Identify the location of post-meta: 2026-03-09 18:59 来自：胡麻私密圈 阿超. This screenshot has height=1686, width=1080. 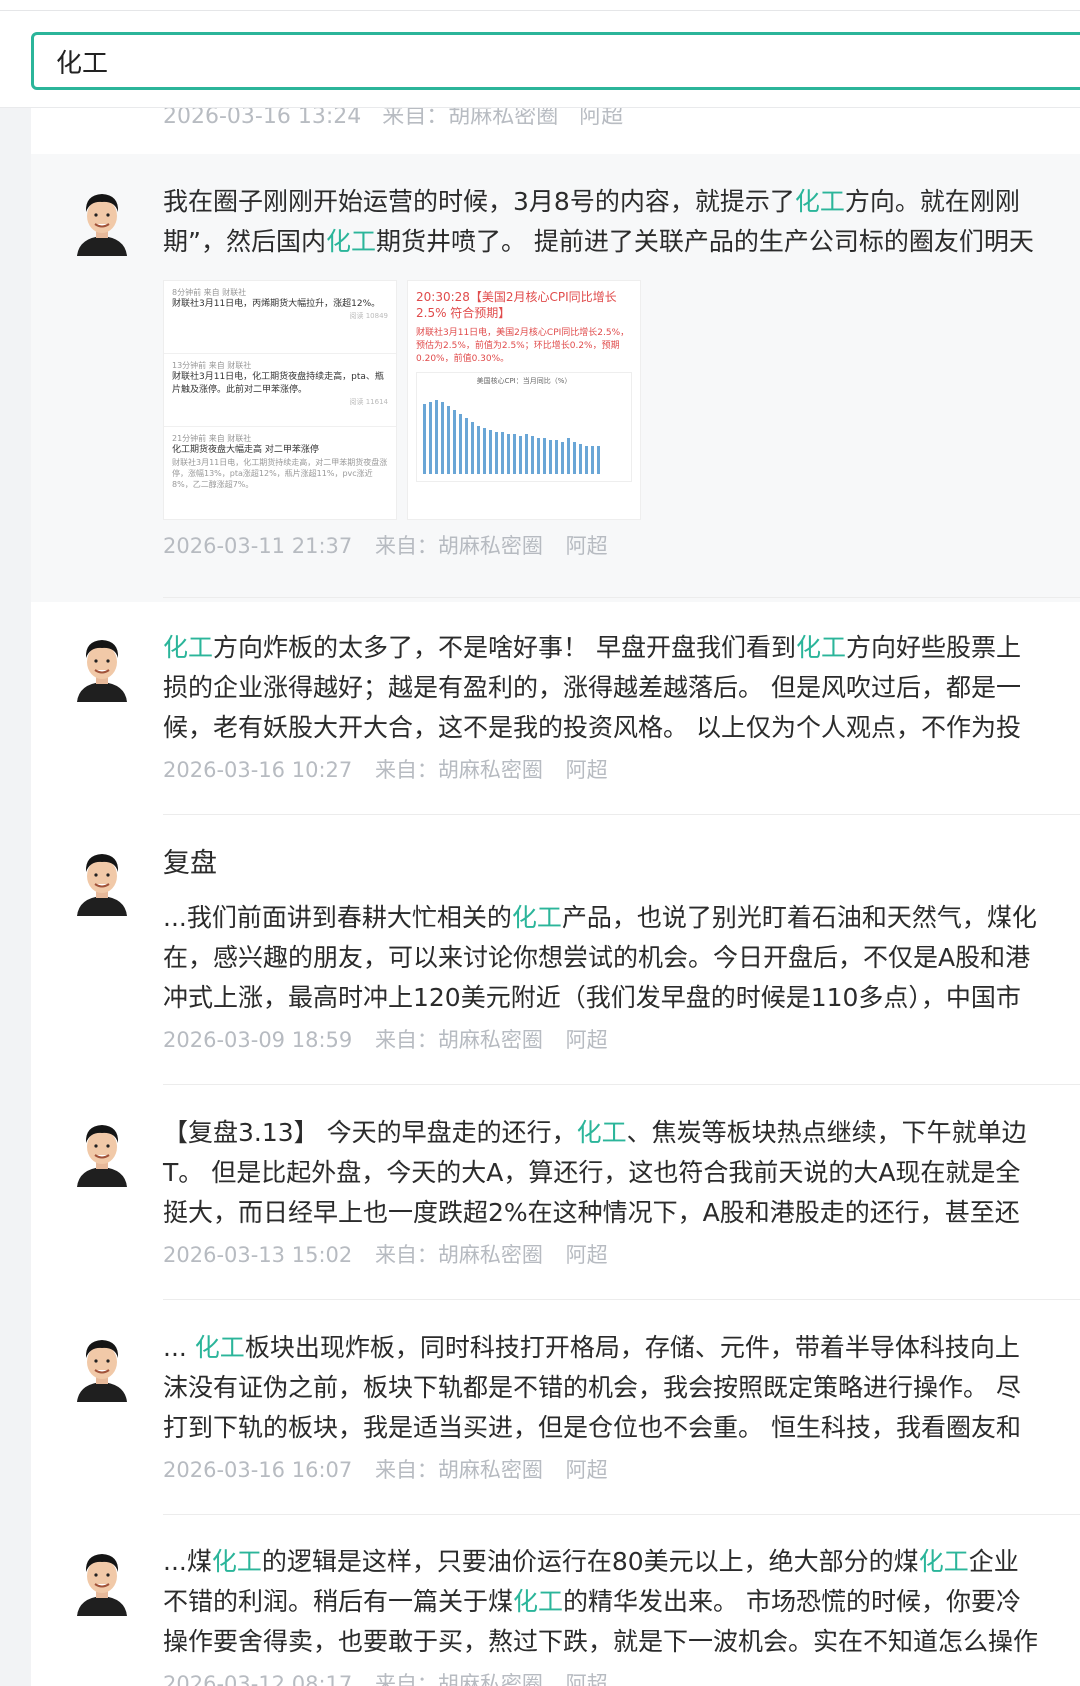
(621, 1039).